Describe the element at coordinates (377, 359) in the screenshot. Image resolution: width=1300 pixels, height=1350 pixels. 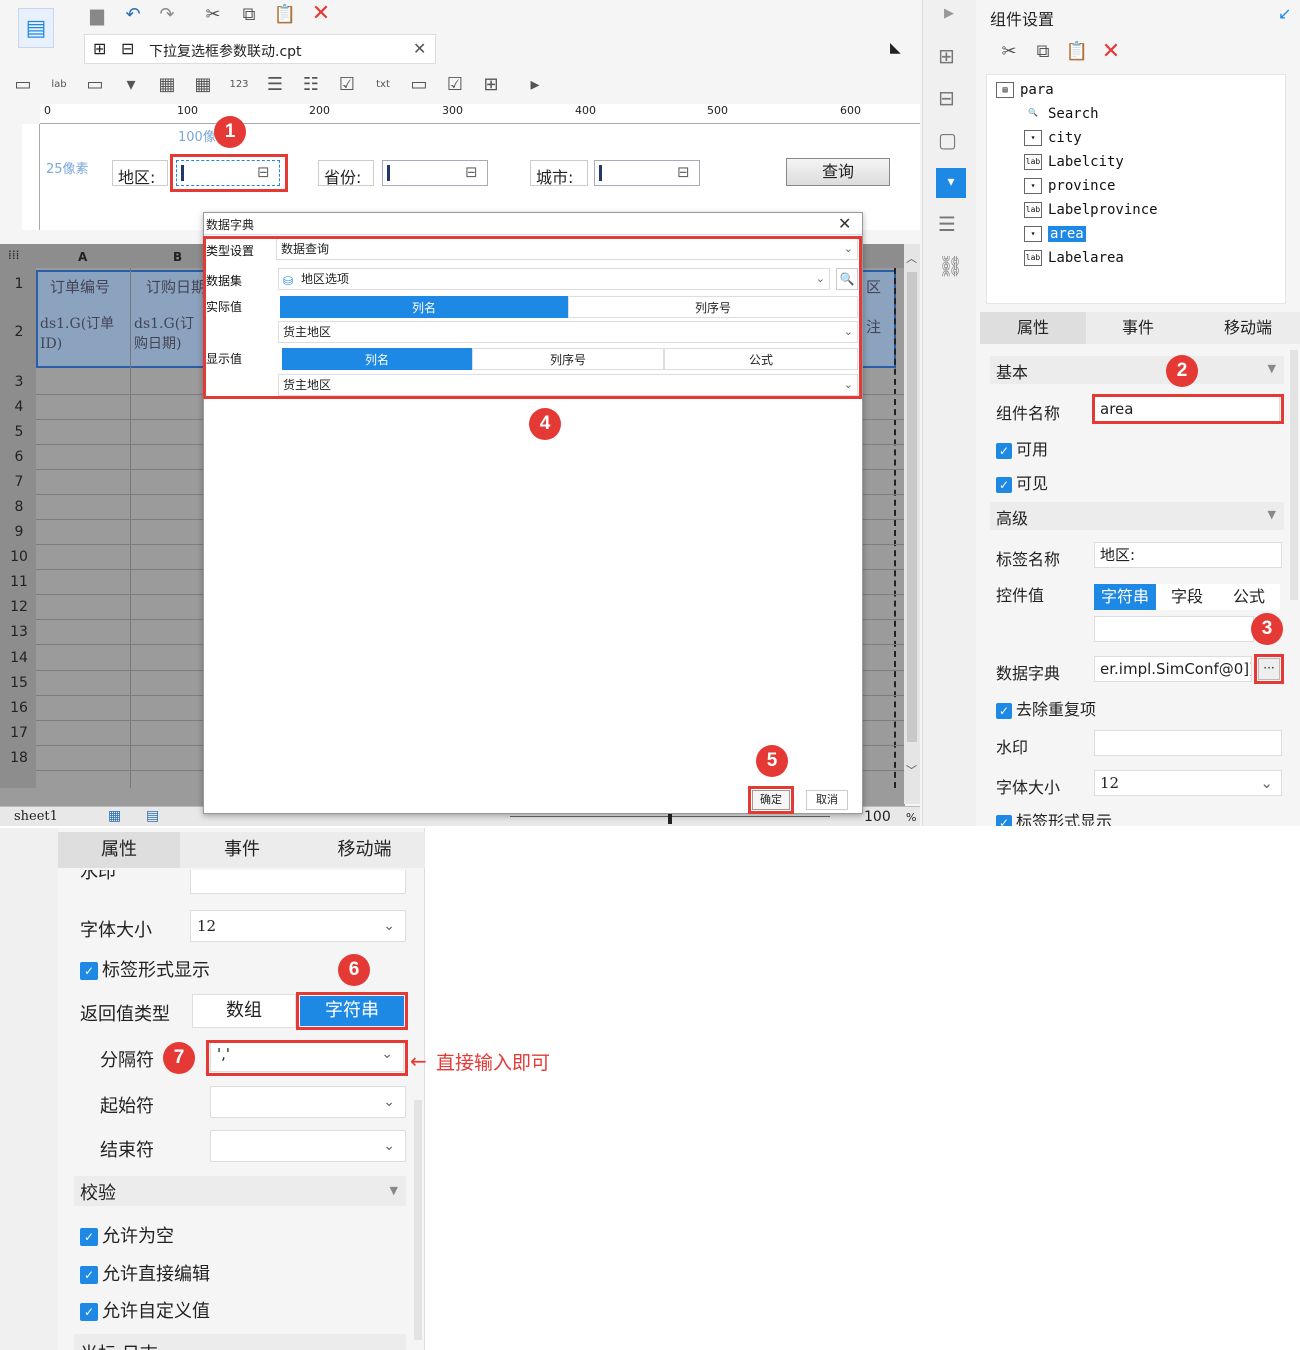
I see `display-colname-tab: 列名` at that location.